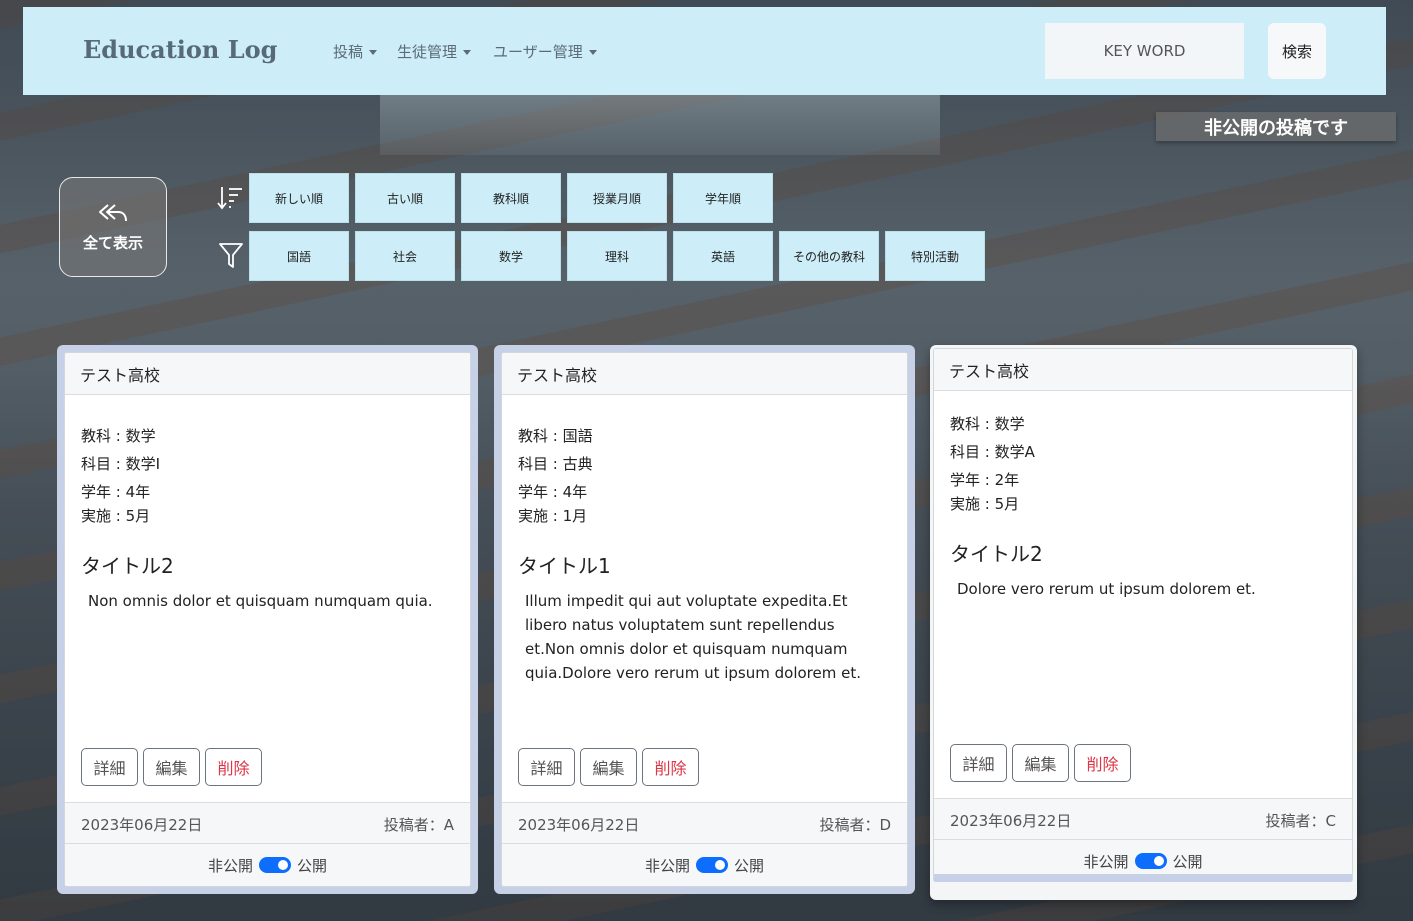  I want to click on filter-science: 理科, so click(617, 256).